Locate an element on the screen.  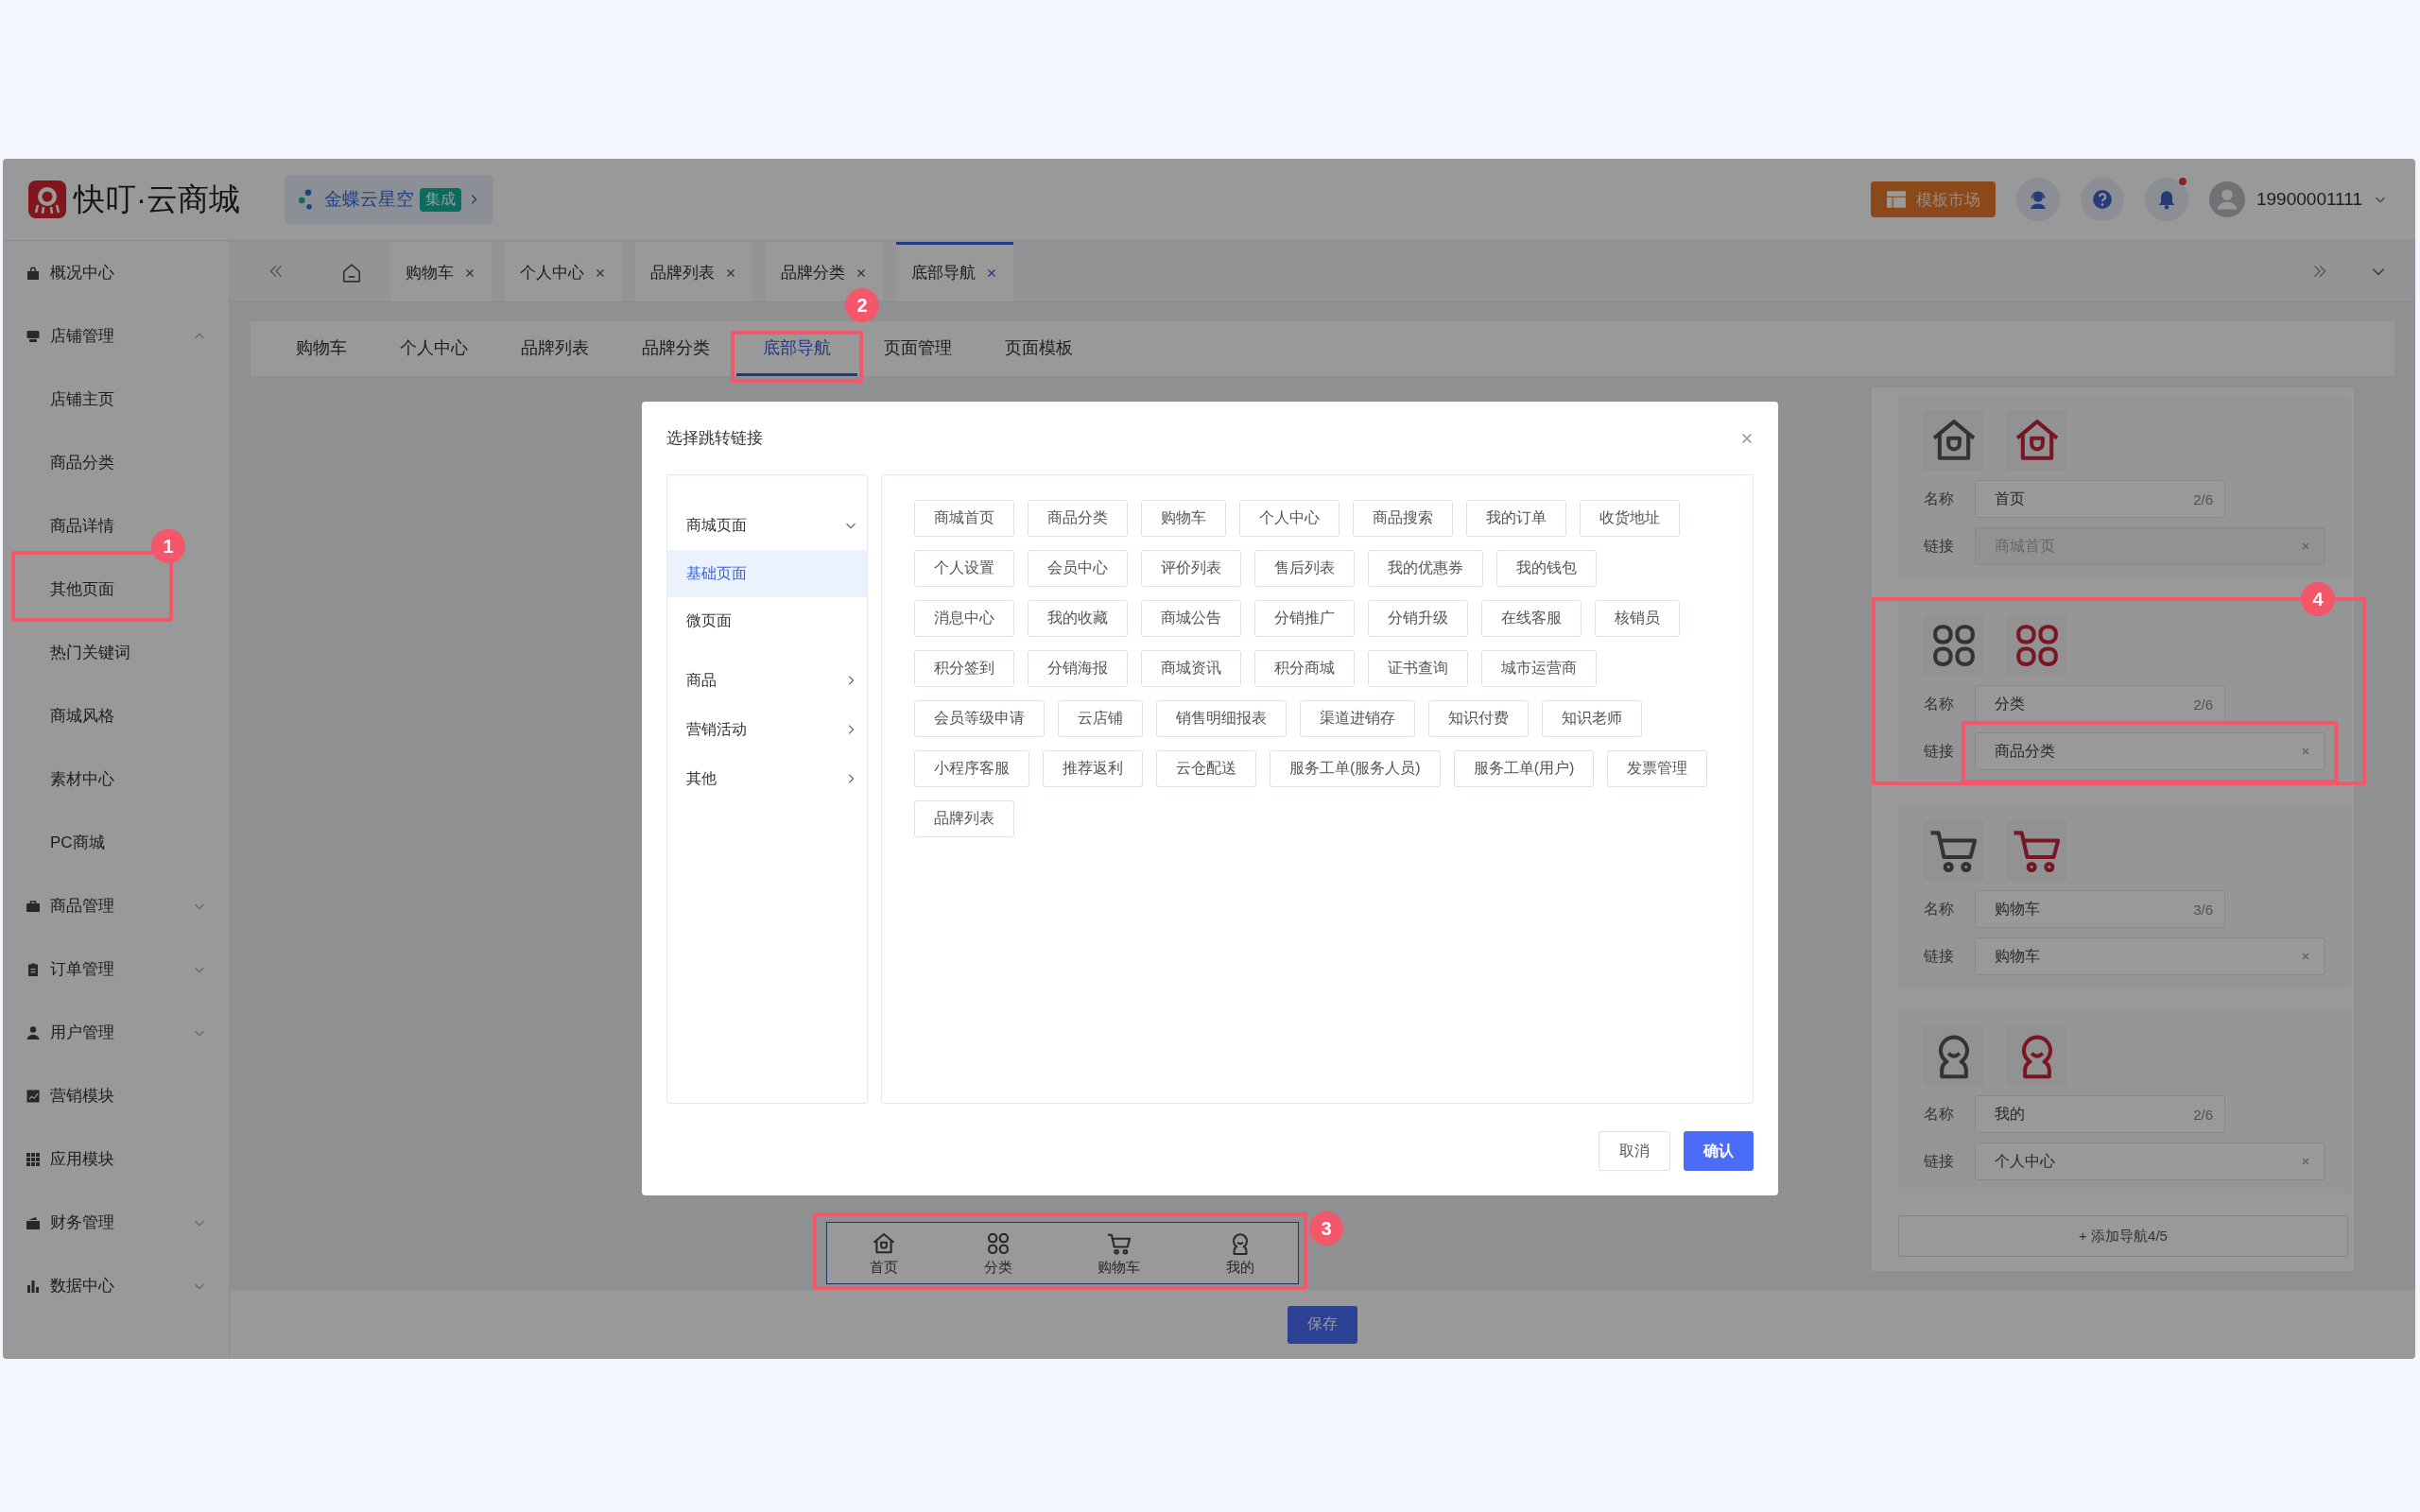
link-option: 知识付费 is located at coordinates (1478, 718).